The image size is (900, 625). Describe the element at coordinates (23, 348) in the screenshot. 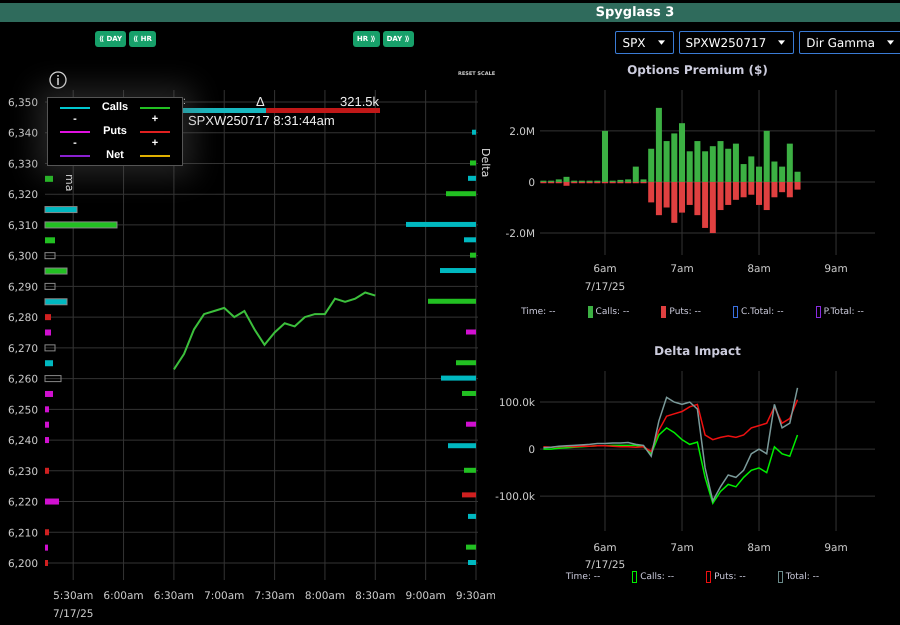

I see `axis-label: 6,270` at that location.